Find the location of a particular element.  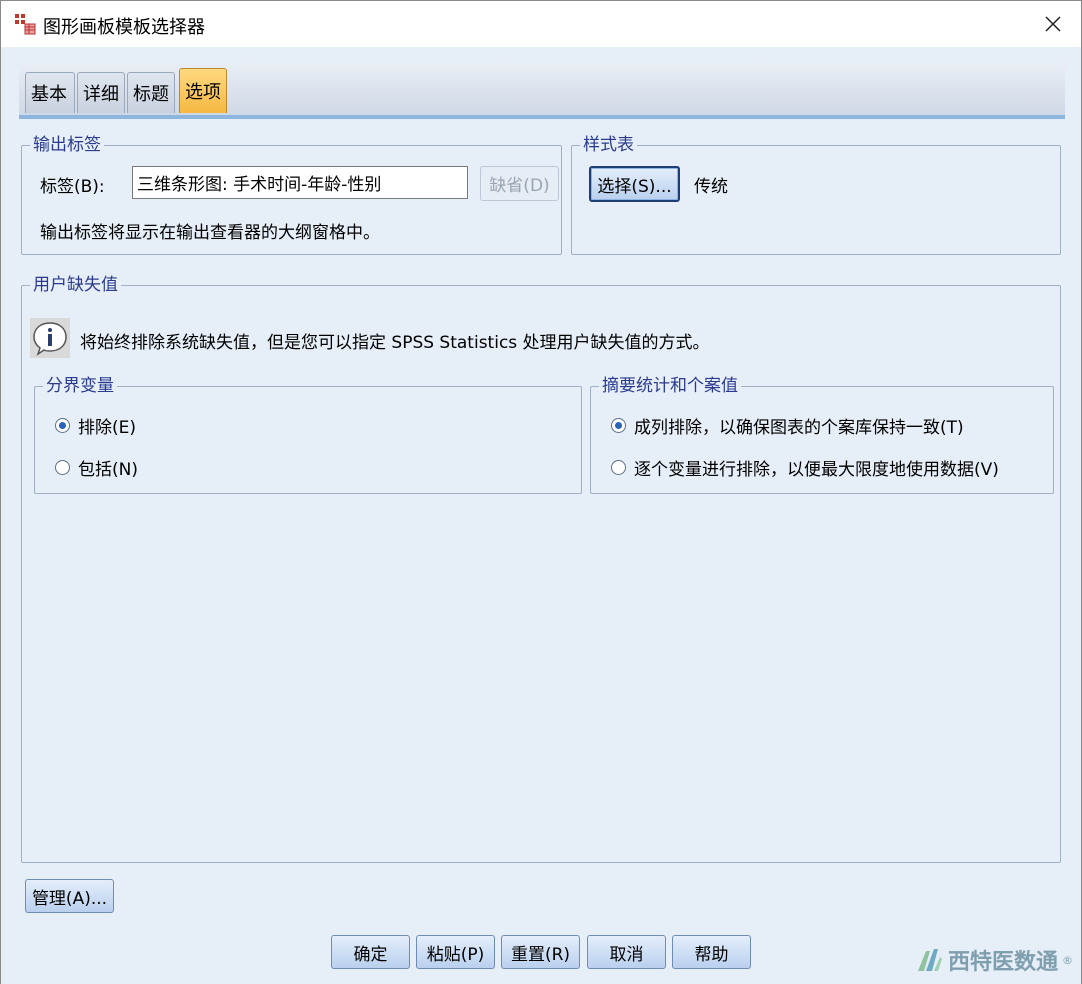

output-label-description: 输出标签将显示在输出查看器的大纲窗格中。 is located at coordinates (210, 233).